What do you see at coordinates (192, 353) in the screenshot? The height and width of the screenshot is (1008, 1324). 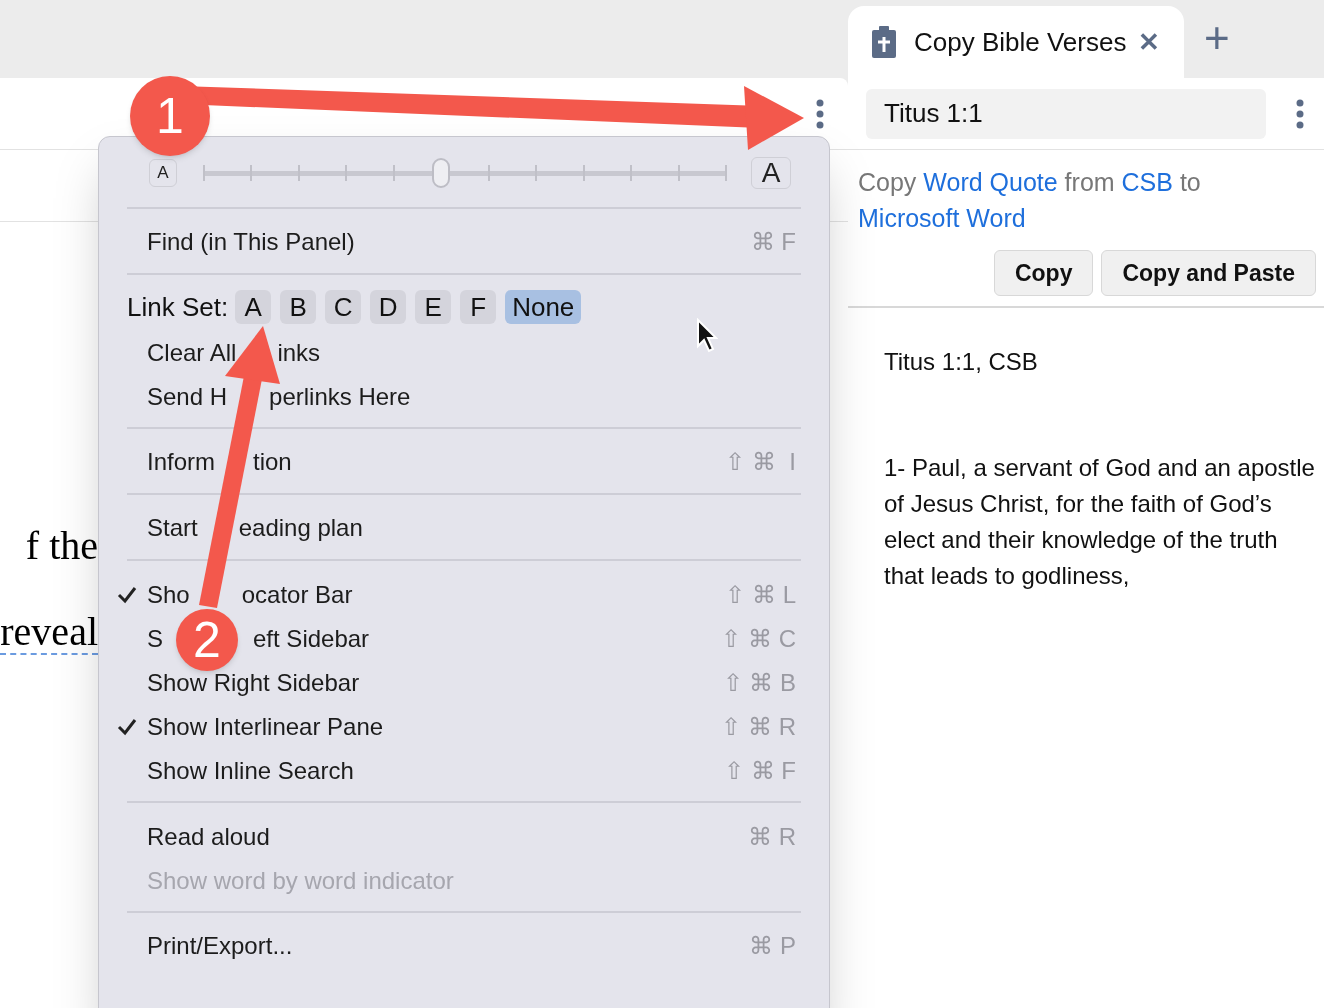 I see `menu-item-text: Clear All` at bounding box center [192, 353].